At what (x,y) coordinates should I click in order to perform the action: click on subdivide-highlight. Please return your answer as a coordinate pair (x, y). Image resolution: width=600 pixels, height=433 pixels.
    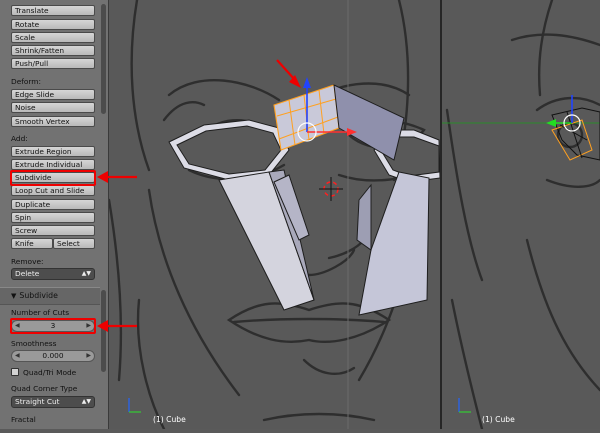
    Looking at the image, I should click on (53, 178).